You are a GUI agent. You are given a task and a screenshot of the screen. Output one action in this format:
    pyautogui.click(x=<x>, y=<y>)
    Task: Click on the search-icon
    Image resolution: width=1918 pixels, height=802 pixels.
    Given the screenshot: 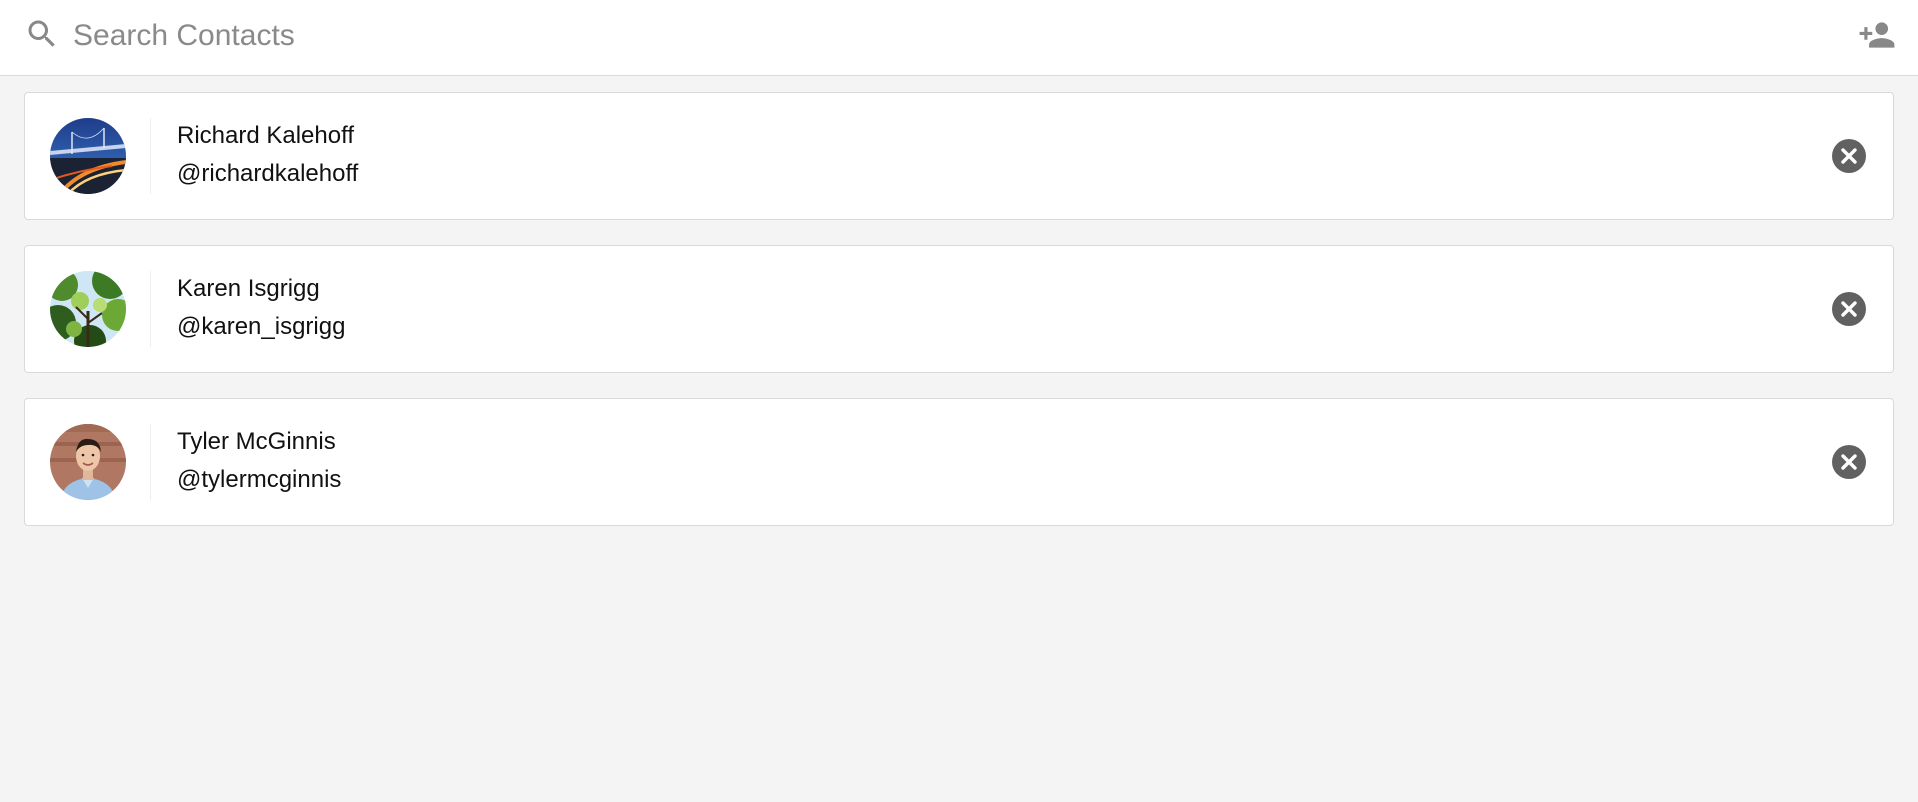 What is the action you would take?
    pyautogui.click(x=41, y=33)
    